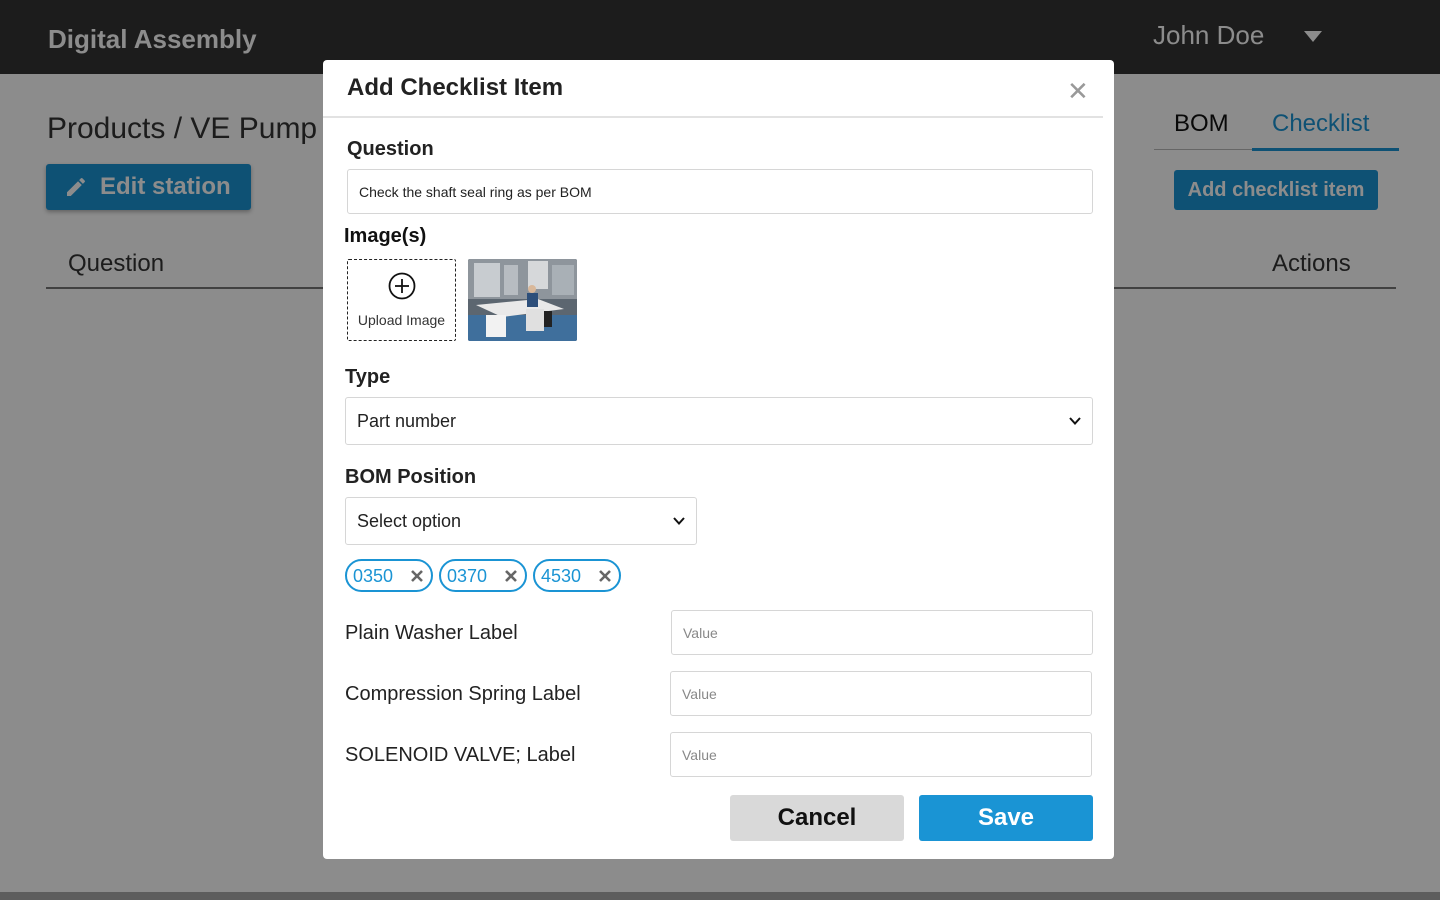  I want to click on images-label: Image(s), so click(385, 236).